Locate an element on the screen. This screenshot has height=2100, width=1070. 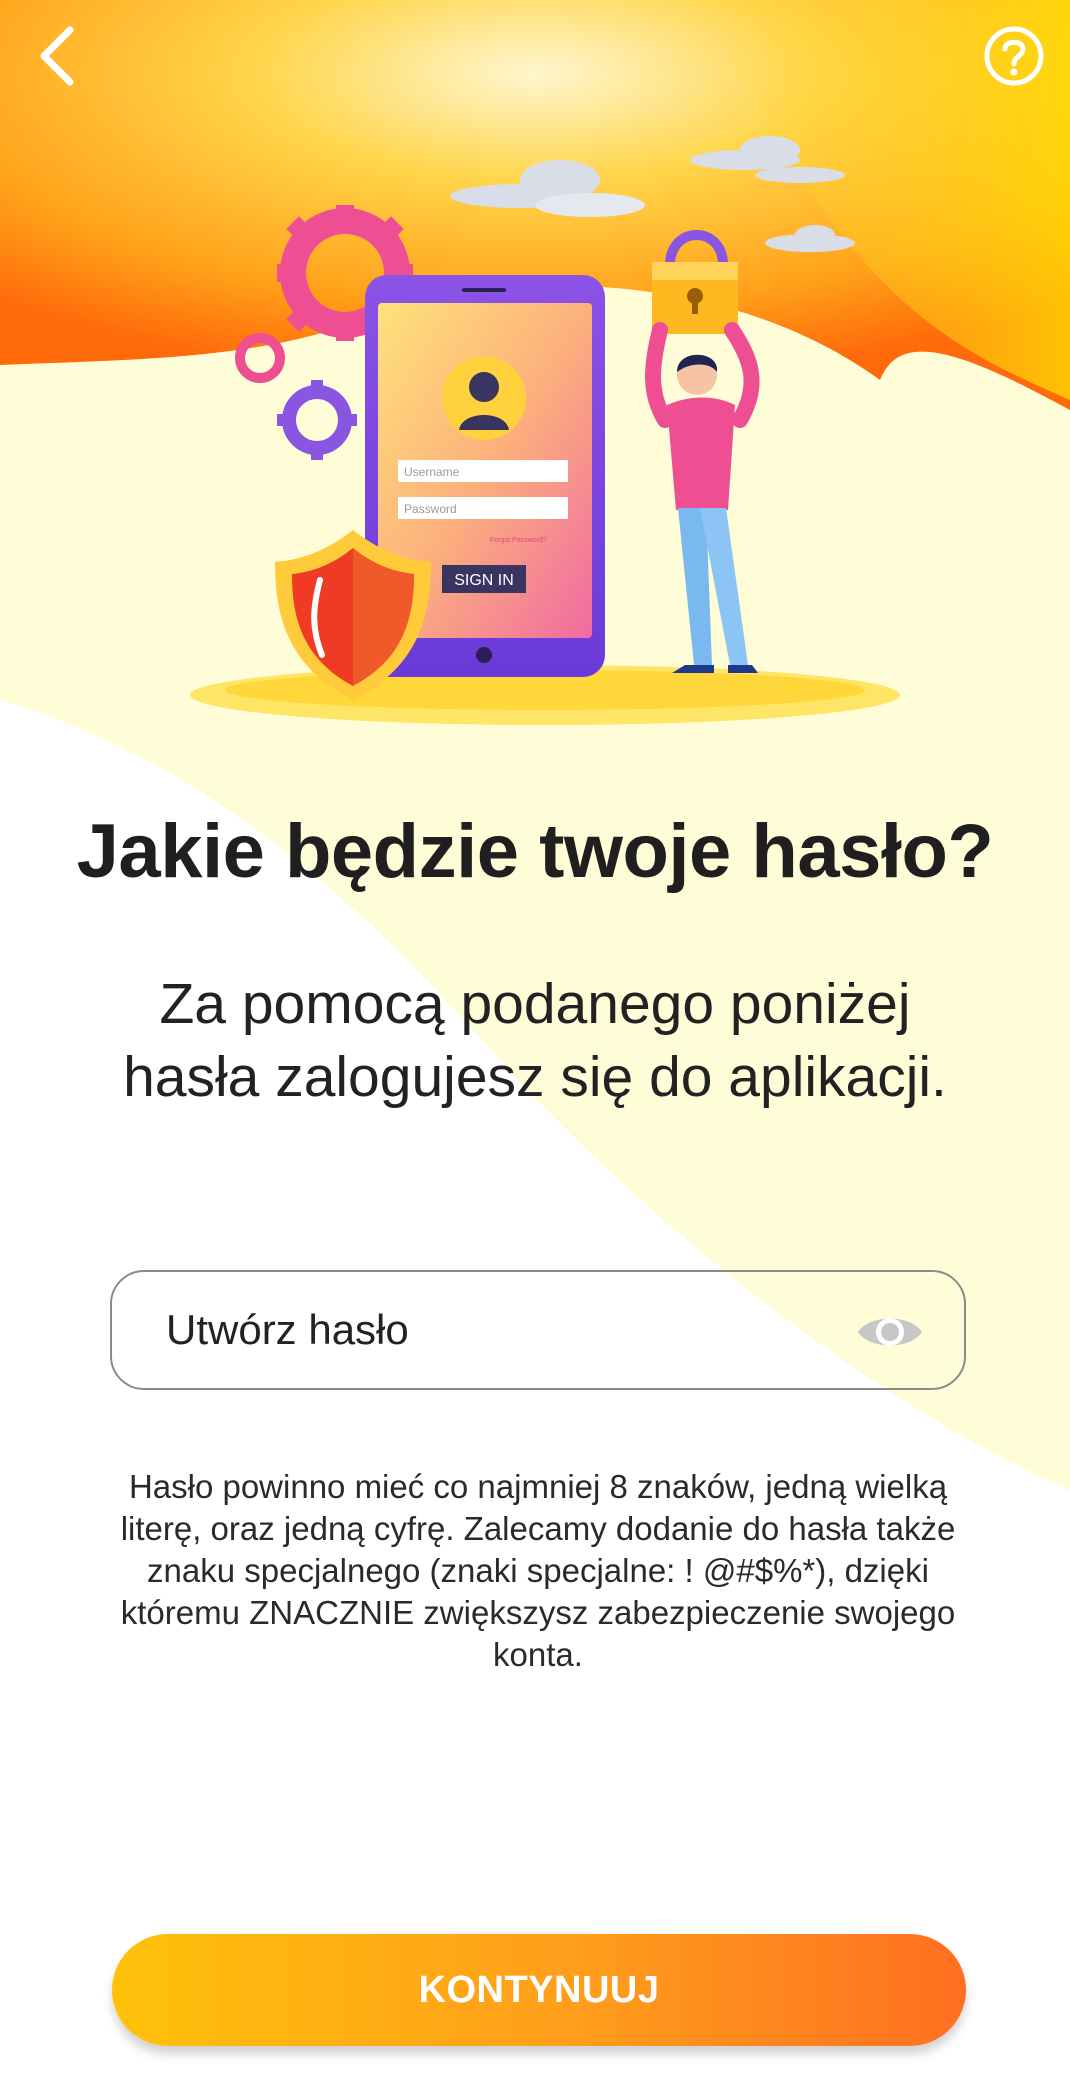
question-circle-icon is located at coordinates (1014, 56).